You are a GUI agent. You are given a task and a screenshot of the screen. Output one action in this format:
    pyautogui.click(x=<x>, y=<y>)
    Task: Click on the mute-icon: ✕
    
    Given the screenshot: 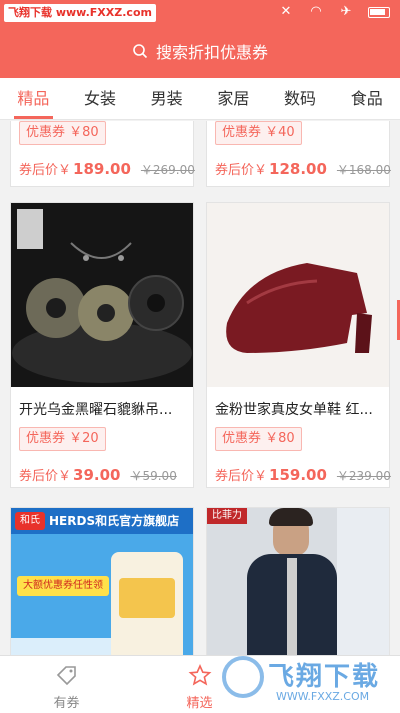 What is the action you would take?
    pyautogui.click(x=286, y=11)
    